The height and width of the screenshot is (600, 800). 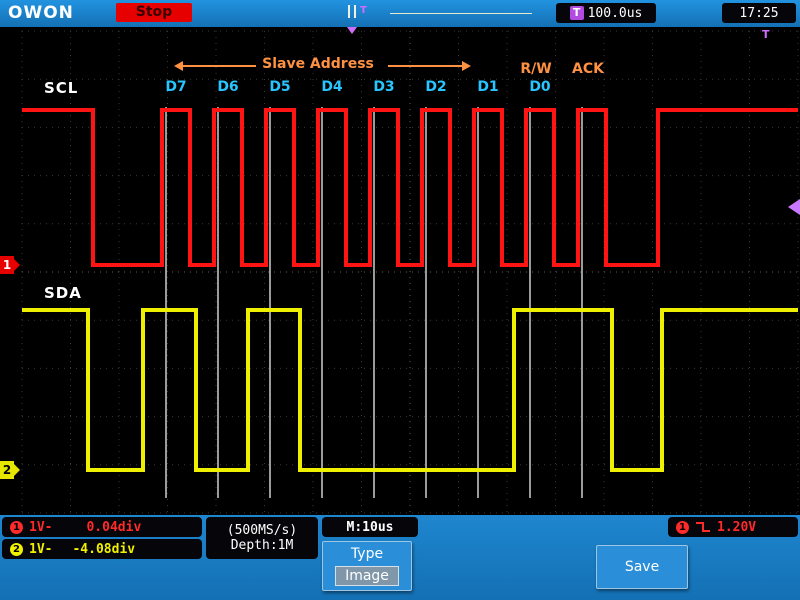 What do you see at coordinates (219, 66) in the screenshot?
I see `arrow-left-line-icon` at bounding box center [219, 66].